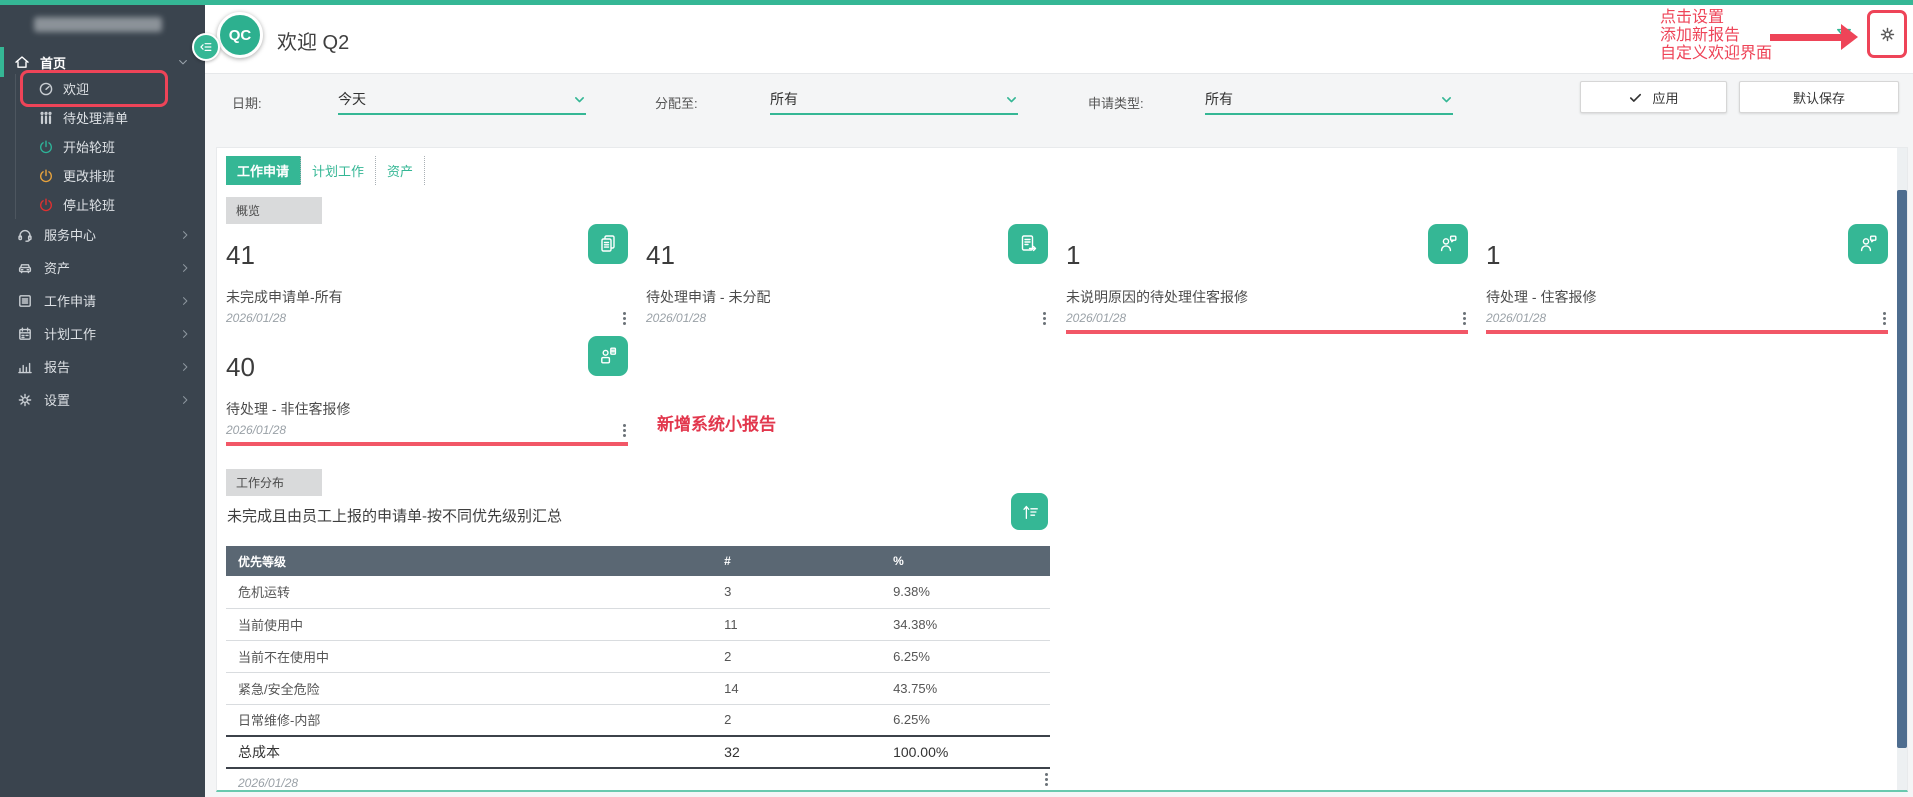  I want to click on sidebar-item-label: 资产, so click(57, 268).